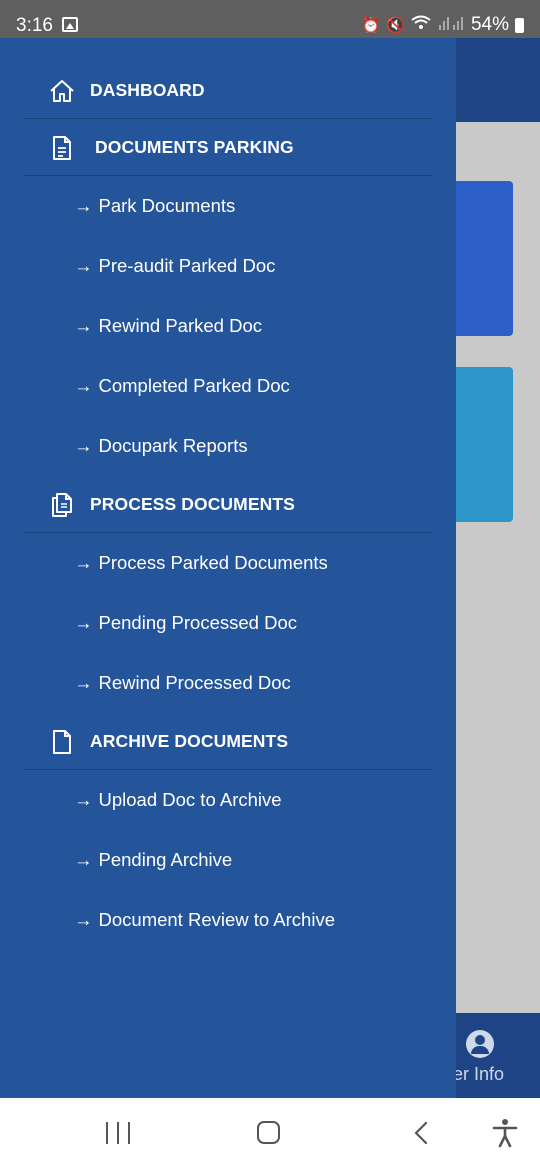 The image size is (540, 1170). What do you see at coordinates (421, 1133) in the screenshot?
I see `back-button` at bounding box center [421, 1133].